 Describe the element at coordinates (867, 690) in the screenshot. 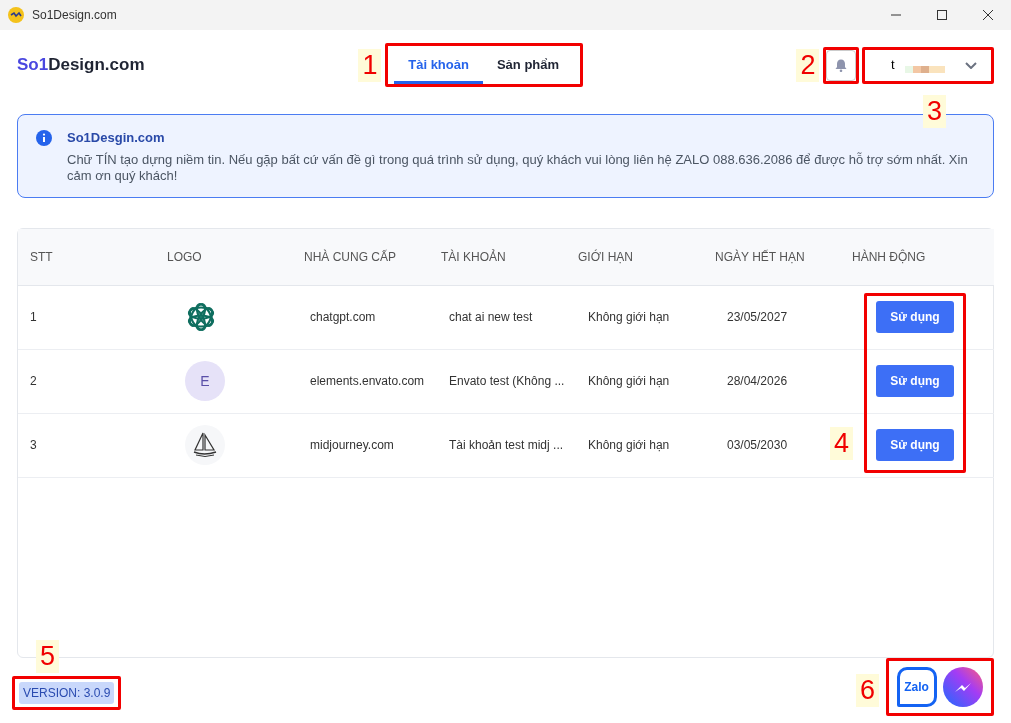

I see `annotation-number: 6` at that location.